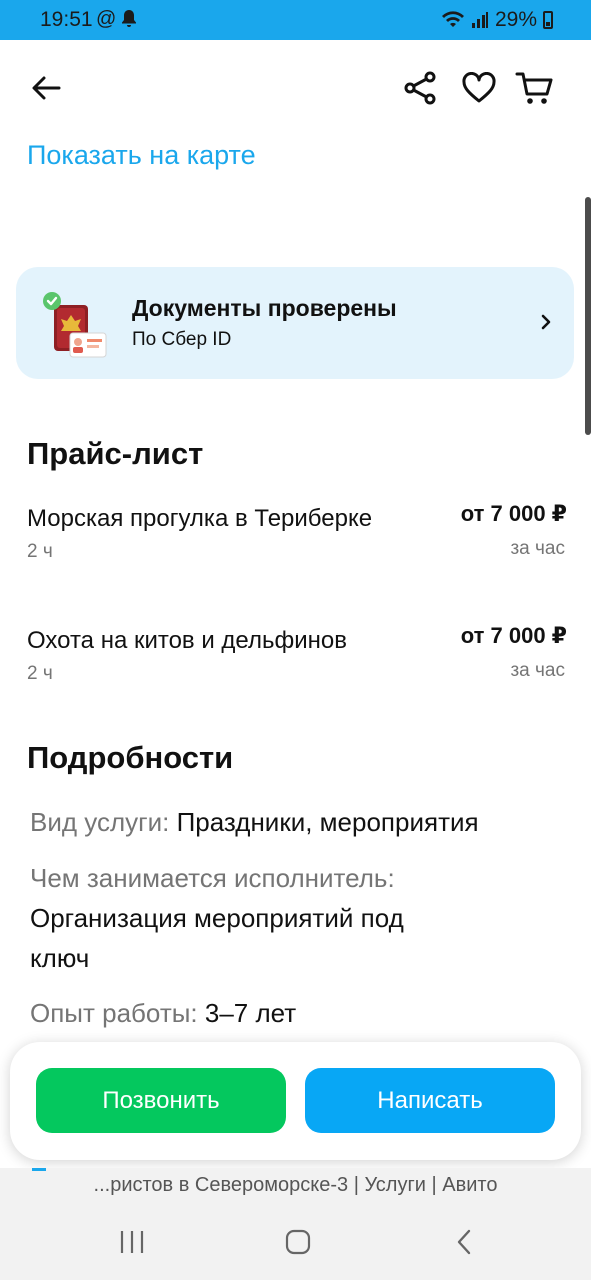 The width and height of the screenshot is (591, 1280). What do you see at coordinates (114, 1013) in the screenshot?
I see `detail-key: Опыт работы:` at bounding box center [114, 1013].